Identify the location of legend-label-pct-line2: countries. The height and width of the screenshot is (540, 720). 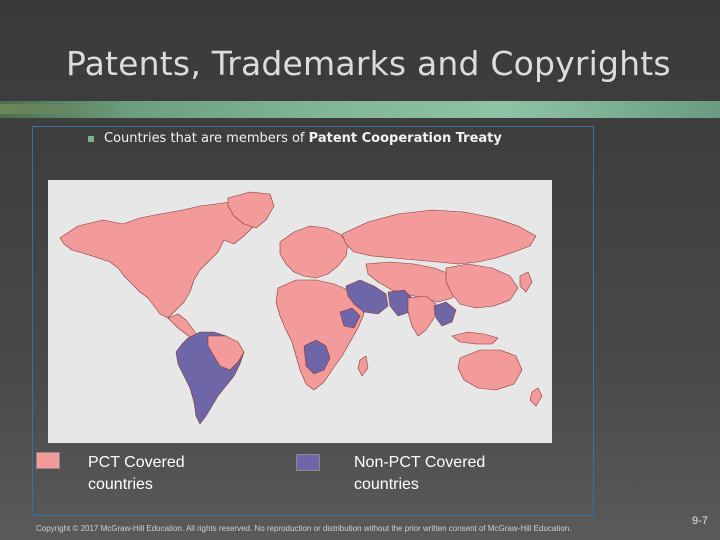
(120, 484).